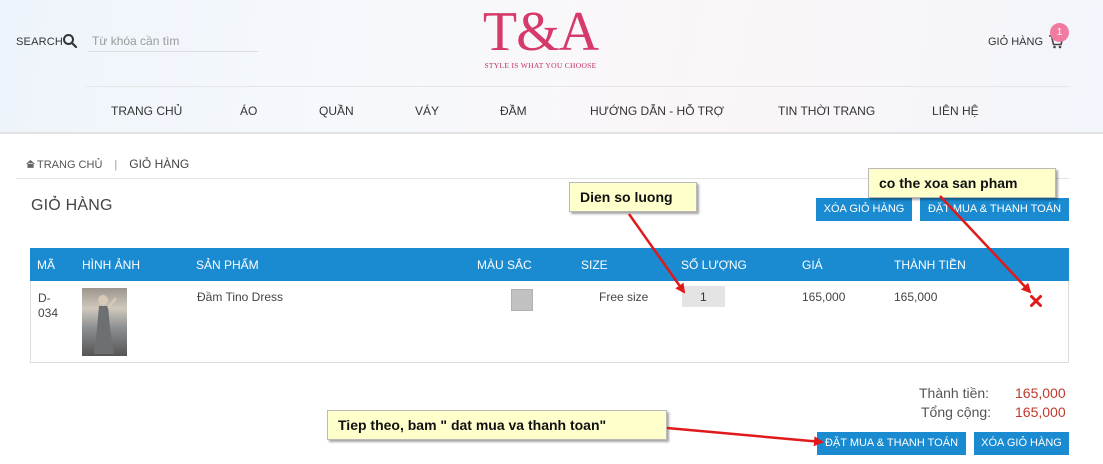  Describe the element at coordinates (1015, 42) in the screenshot. I see `cart-link: GIỎ HÀNG` at that location.